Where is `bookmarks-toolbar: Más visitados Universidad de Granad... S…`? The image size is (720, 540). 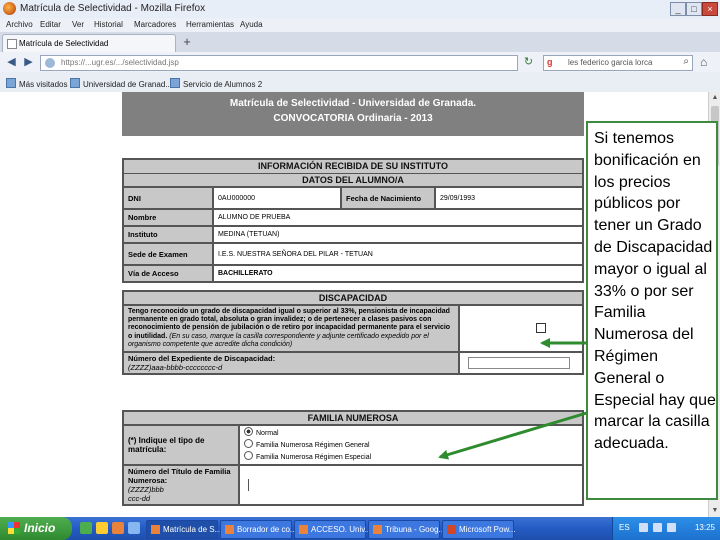 bookmarks-toolbar: Más visitados Universidad de Granad... S… is located at coordinates (360, 82).